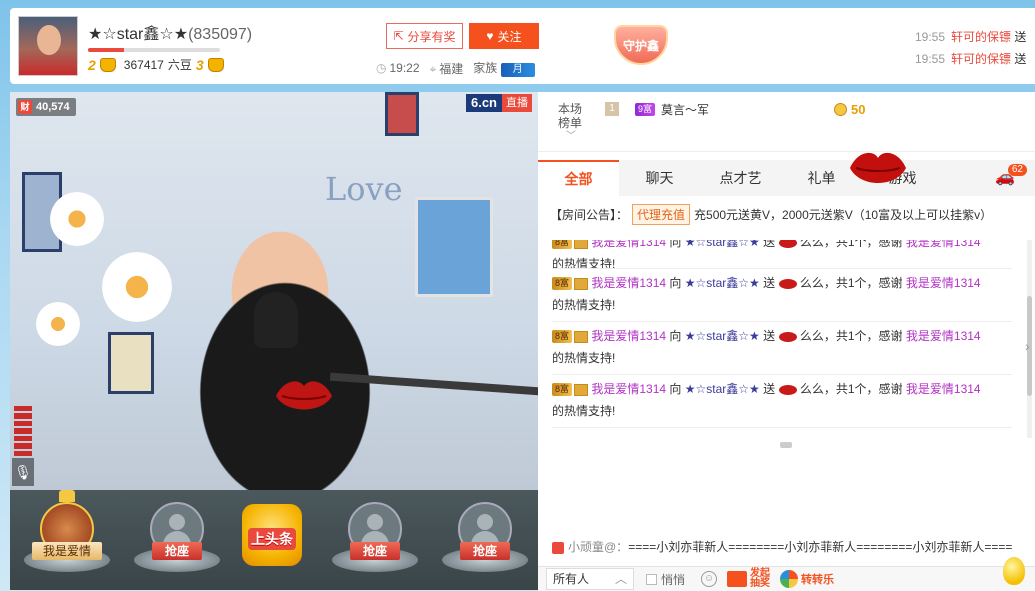 The width and height of the screenshot is (1035, 591). What do you see at coordinates (760, 579) in the screenshot?
I see `launch-label: 发起 抽奖` at bounding box center [760, 579].